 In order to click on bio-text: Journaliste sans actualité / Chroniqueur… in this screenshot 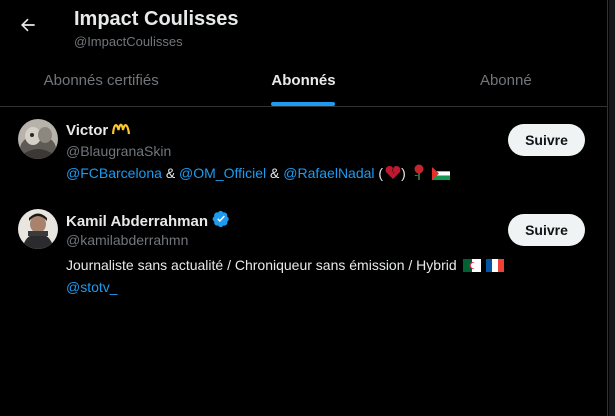, I will do `click(261, 265)`.